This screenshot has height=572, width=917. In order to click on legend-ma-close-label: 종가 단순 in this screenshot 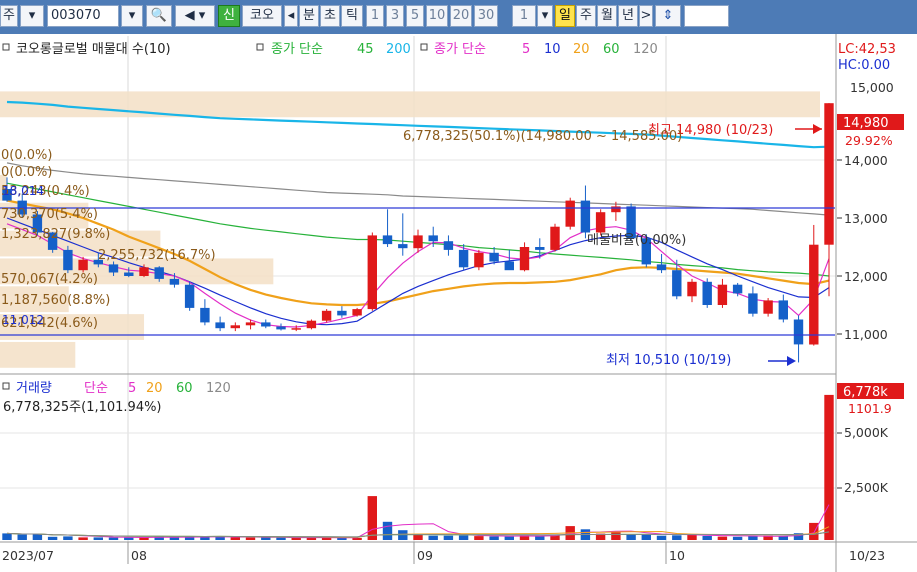, I will do `click(297, 49)`.